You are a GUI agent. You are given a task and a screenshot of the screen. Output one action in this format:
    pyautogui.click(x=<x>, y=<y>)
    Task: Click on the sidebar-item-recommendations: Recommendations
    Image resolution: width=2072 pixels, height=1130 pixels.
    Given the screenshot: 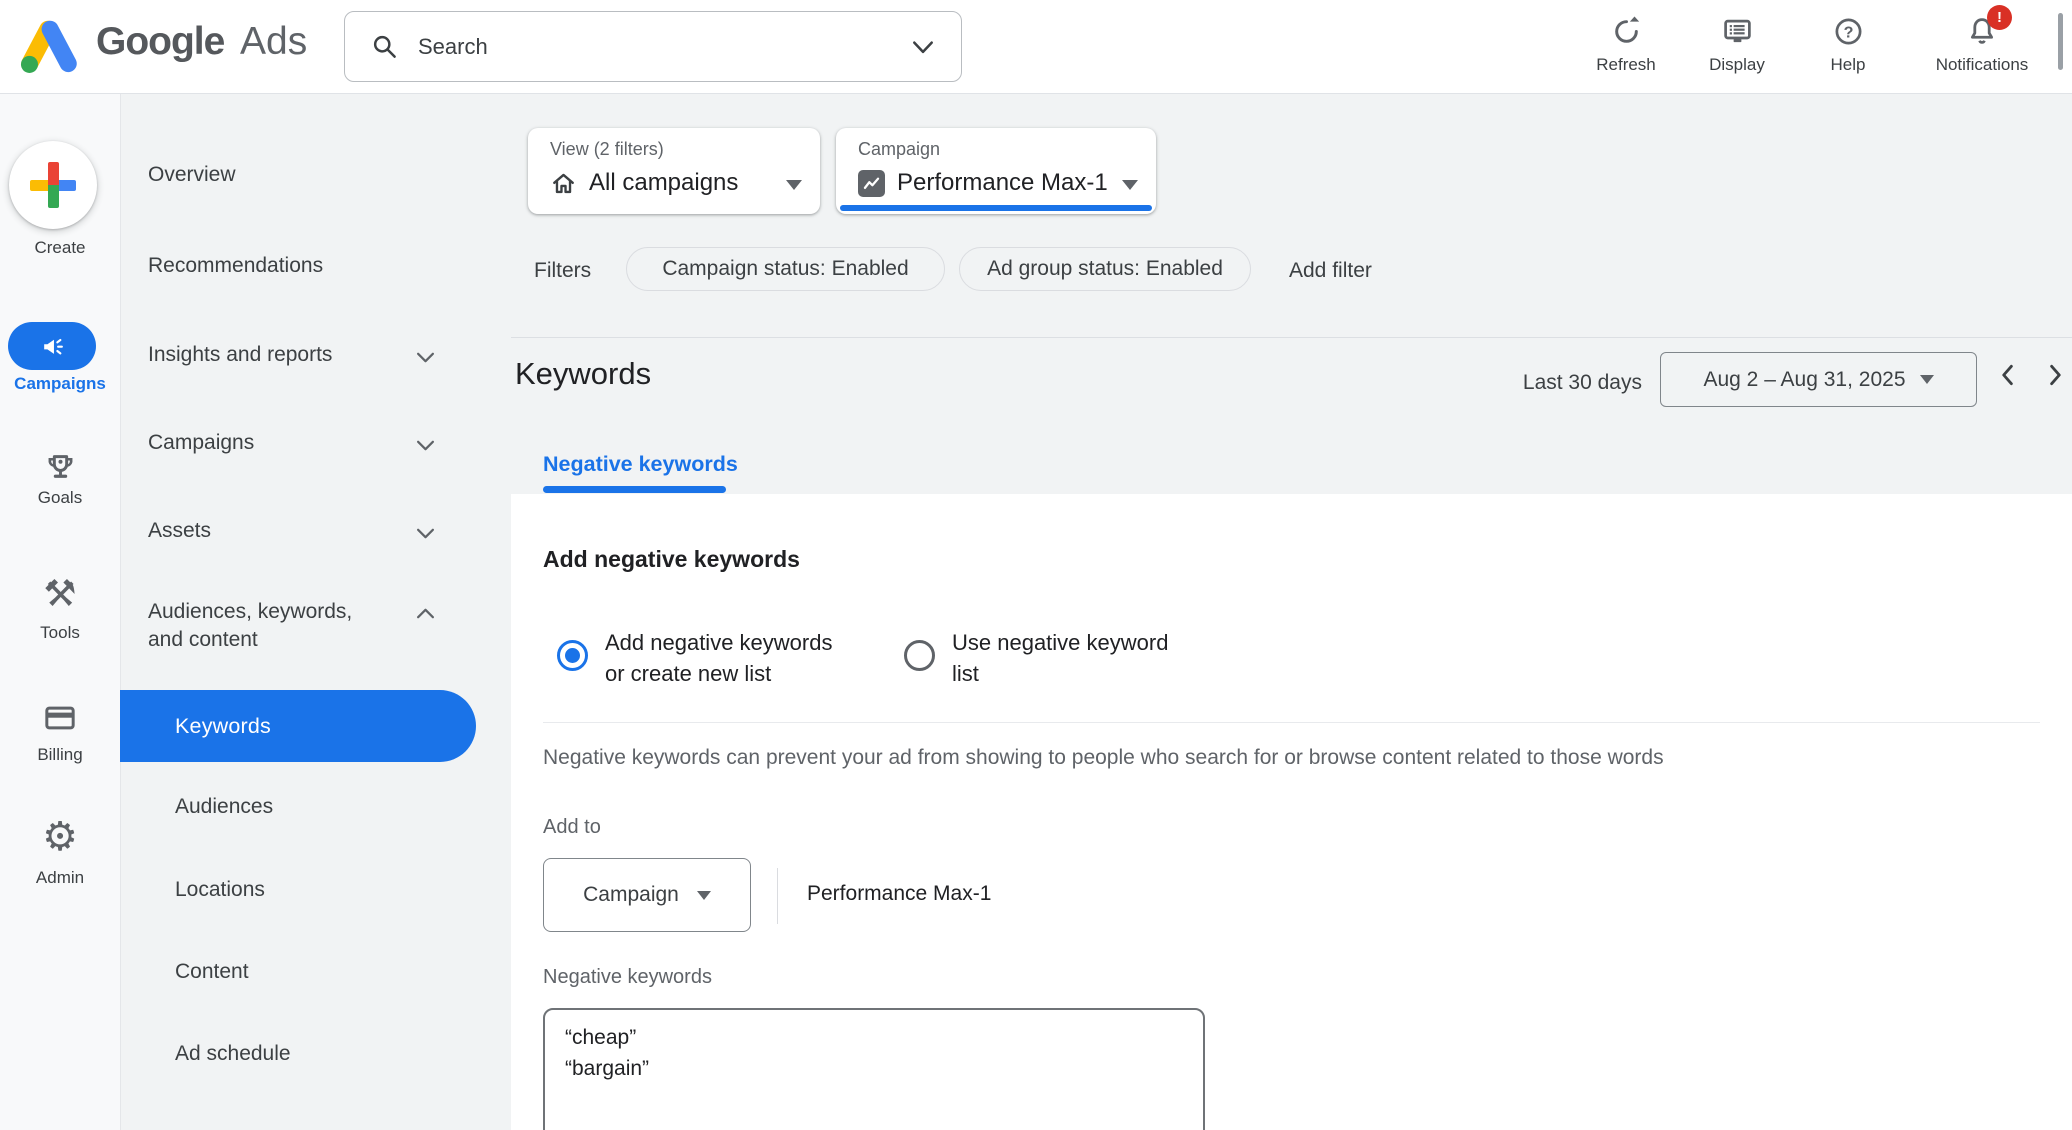 What is the action you would take?
    pyautogui.click(x=235, y=266)
    